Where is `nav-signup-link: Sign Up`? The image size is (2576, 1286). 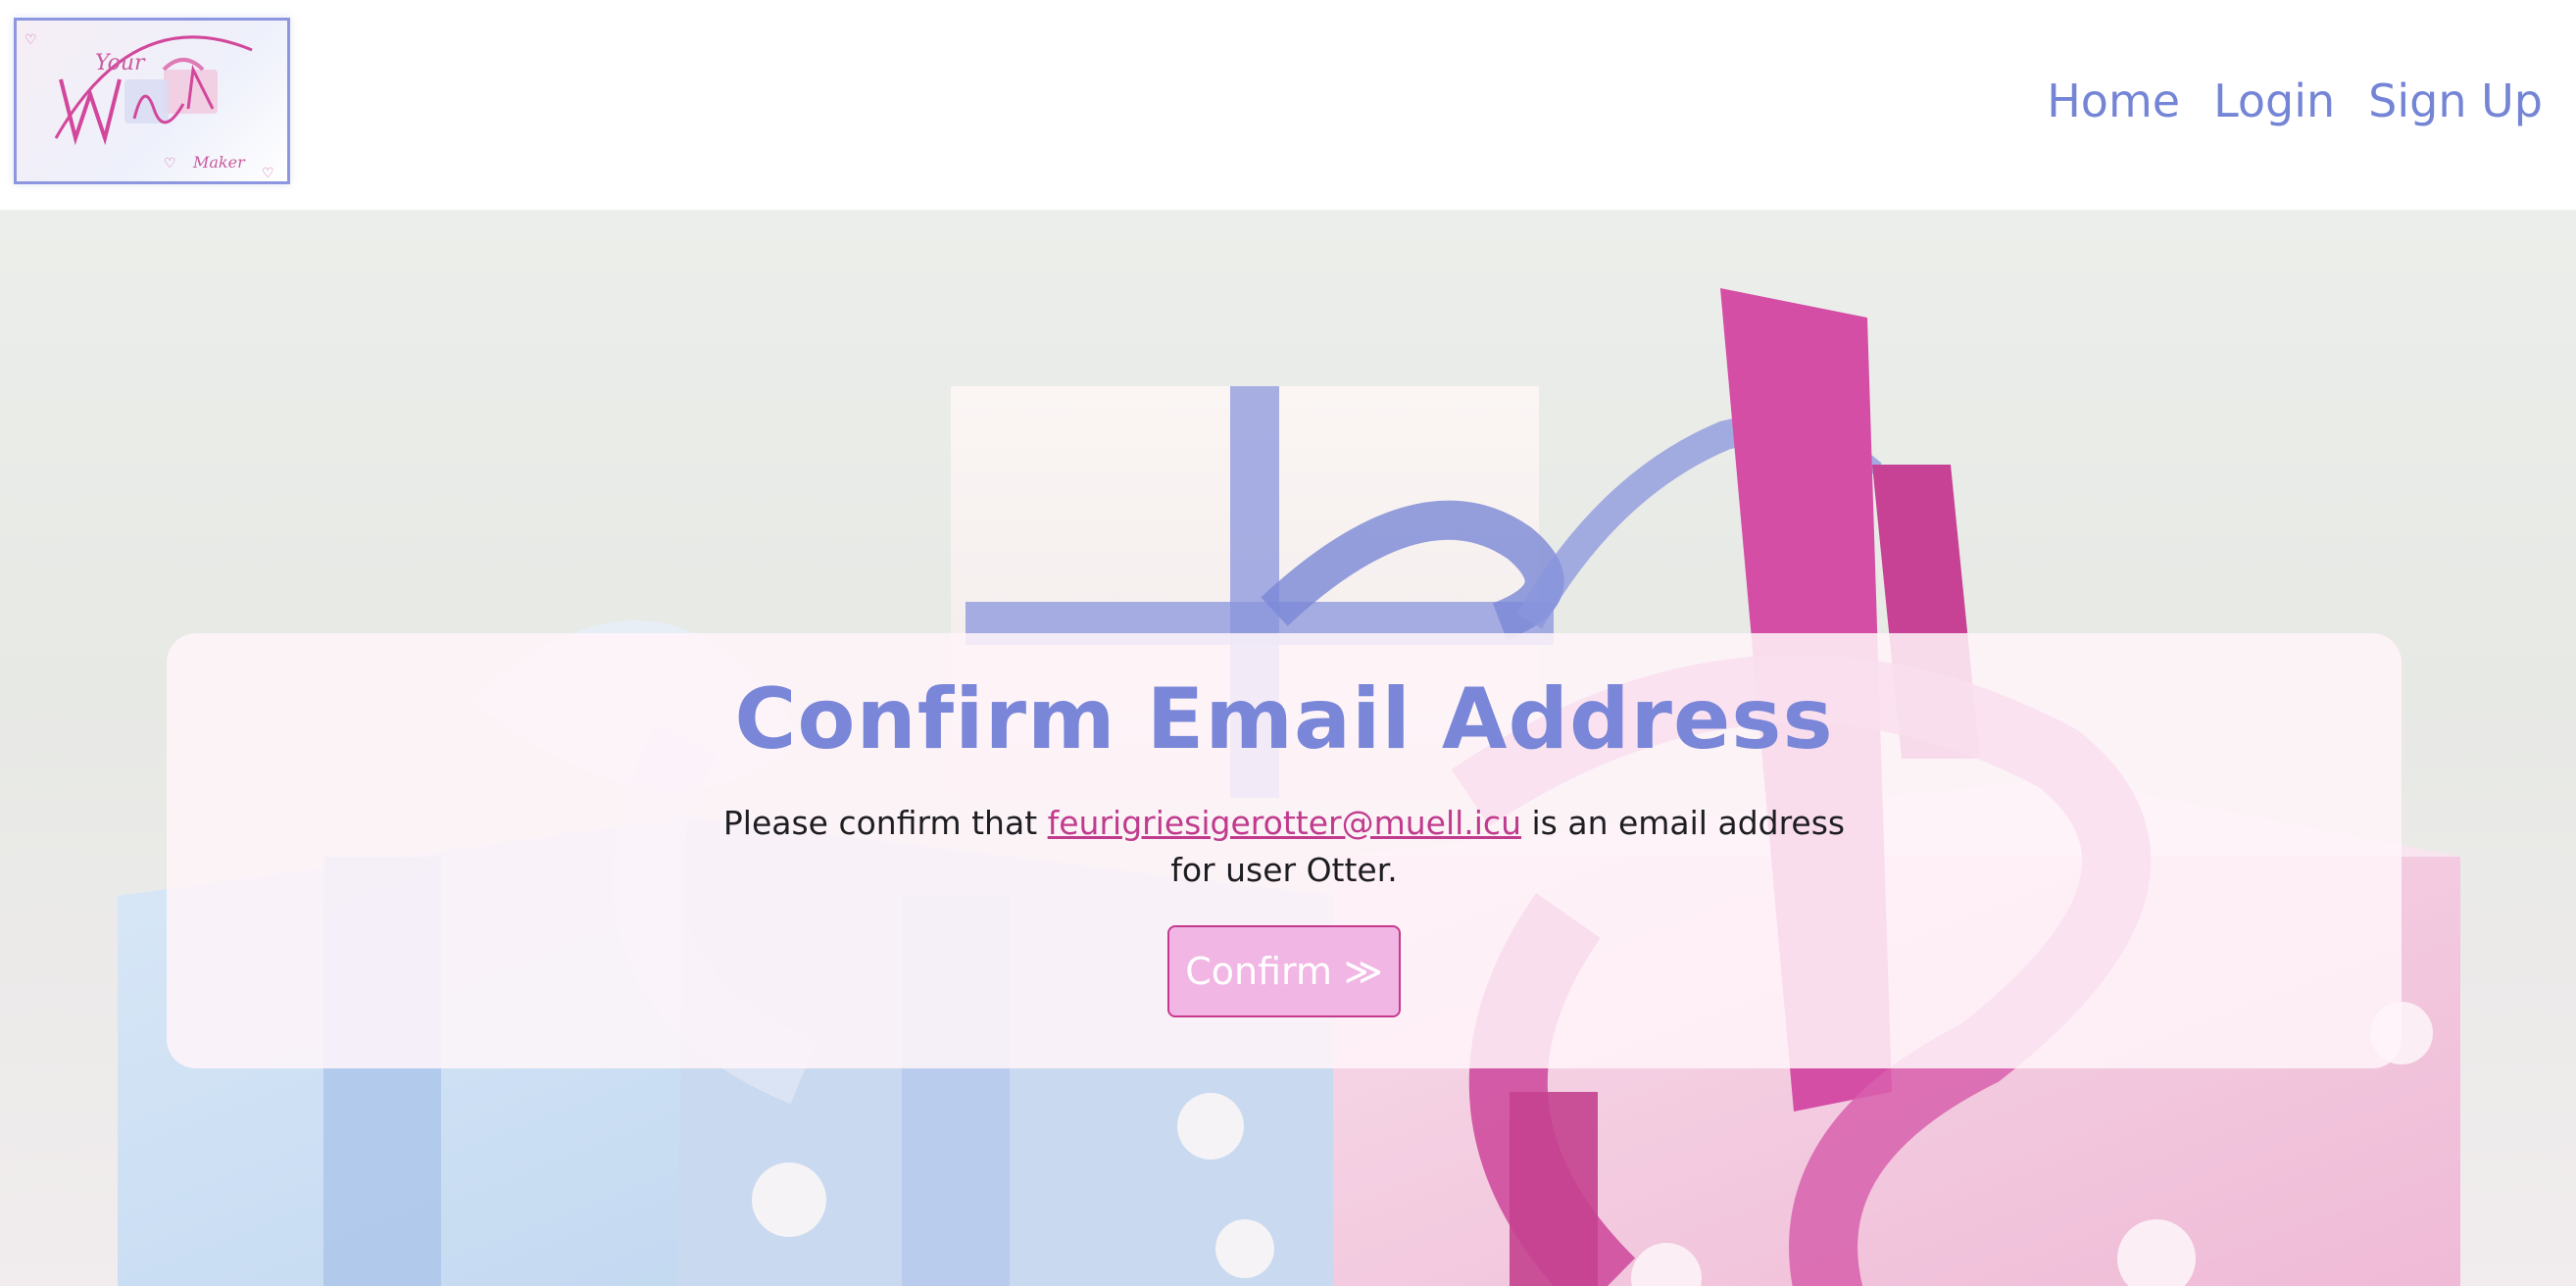 nav-signup-link: Sign Up is located at coordinates (2455, 101).